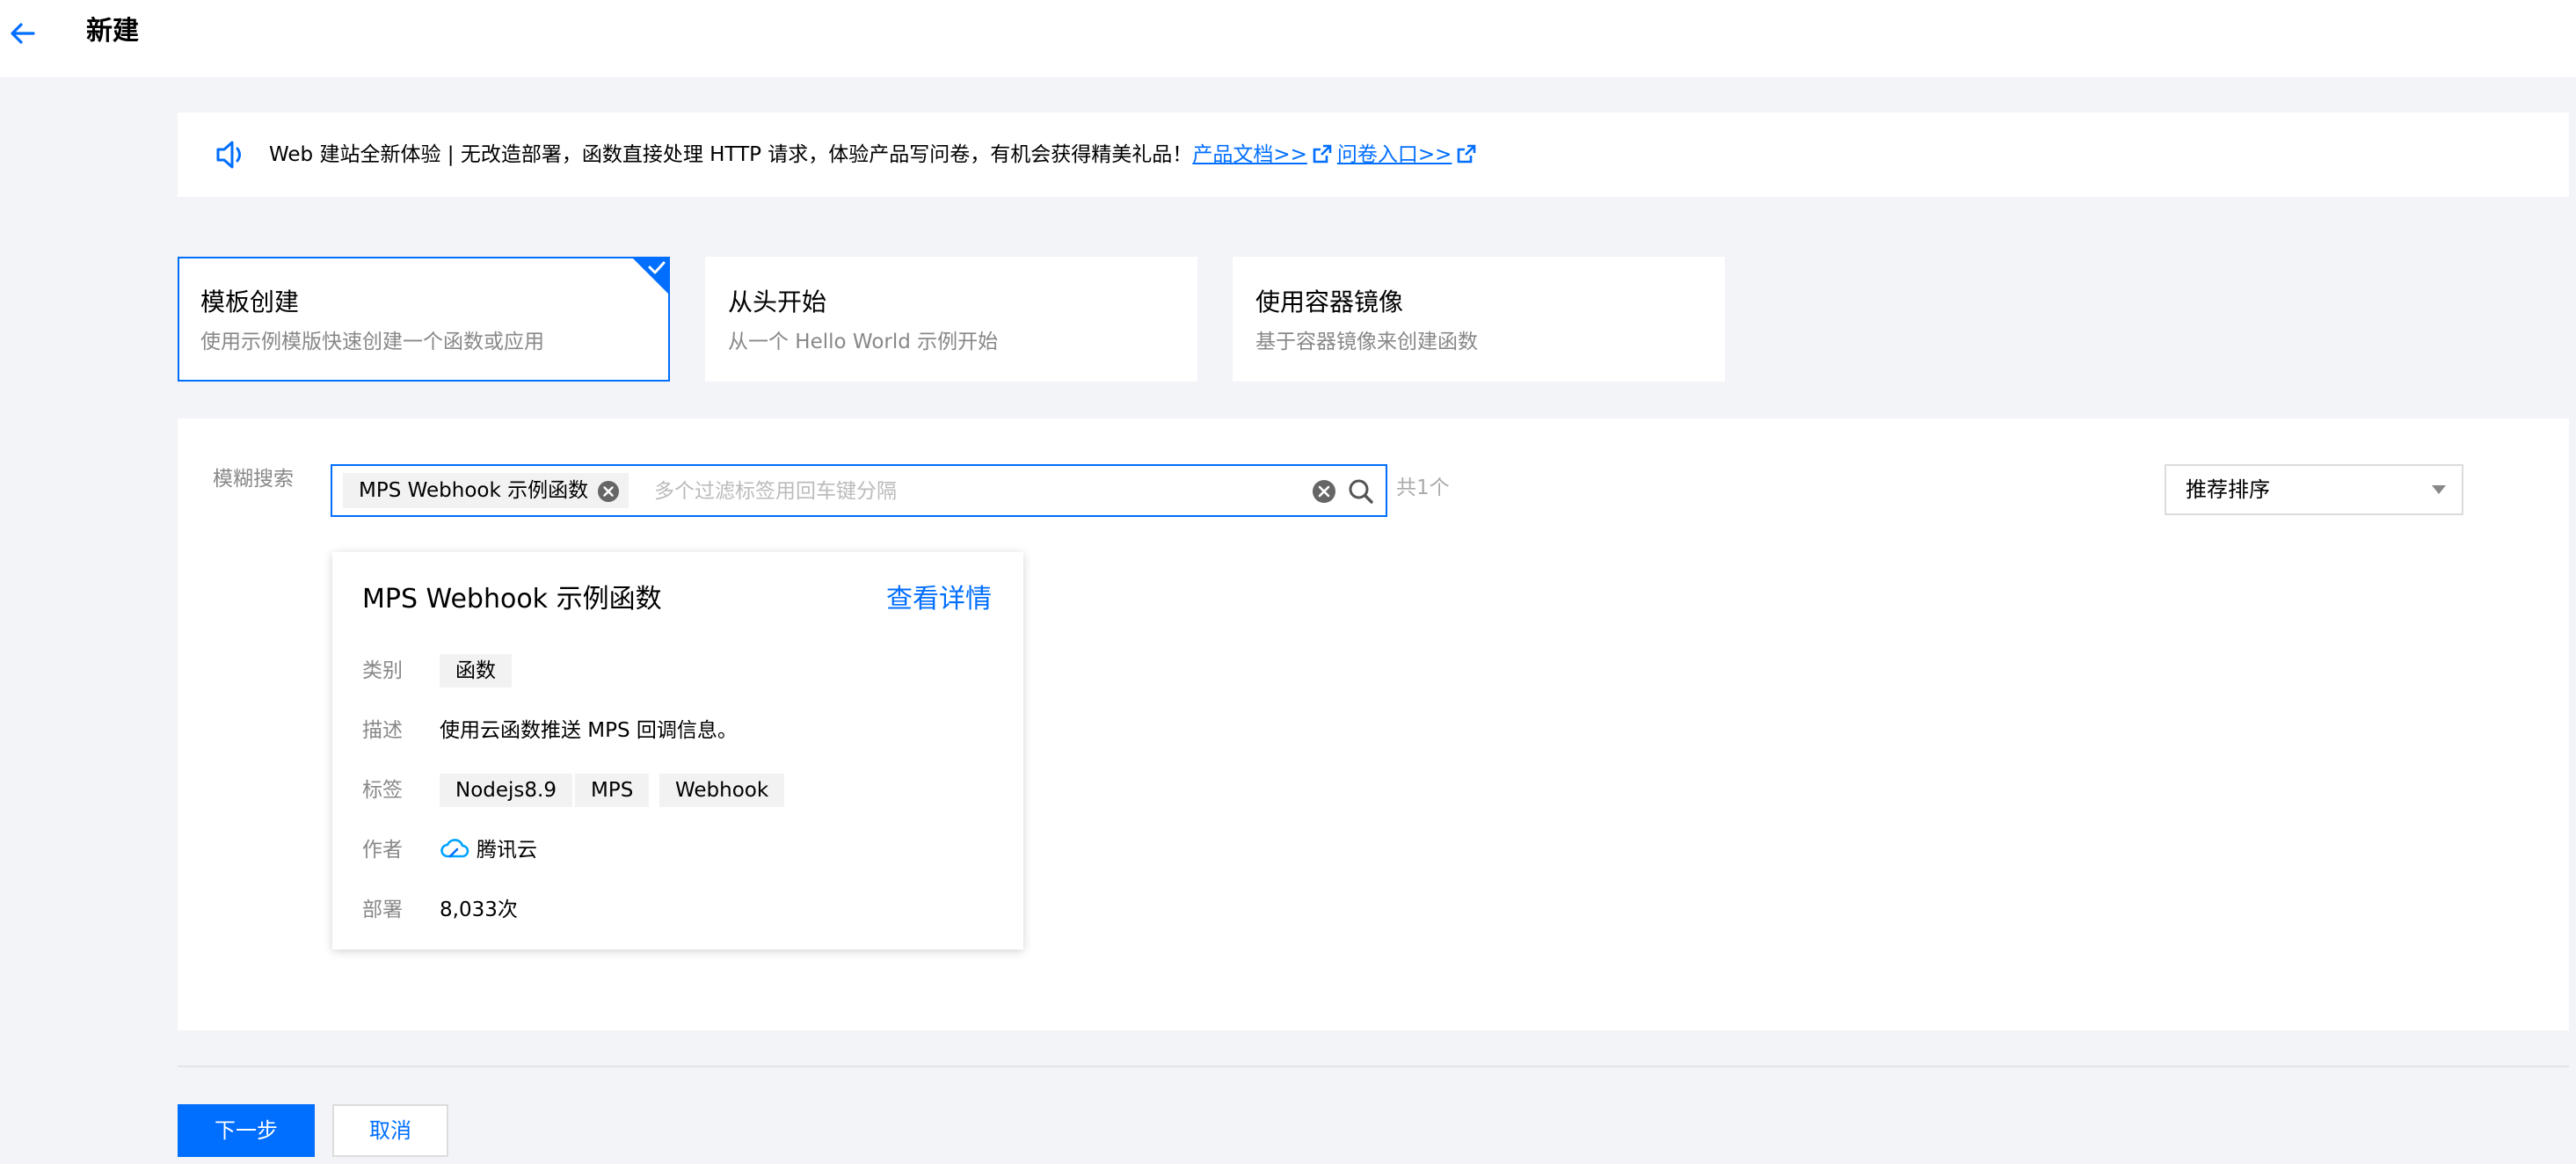  Describe the element at coordinates (455, 848) in the screenshot. I see `cloud-icon` at that location.